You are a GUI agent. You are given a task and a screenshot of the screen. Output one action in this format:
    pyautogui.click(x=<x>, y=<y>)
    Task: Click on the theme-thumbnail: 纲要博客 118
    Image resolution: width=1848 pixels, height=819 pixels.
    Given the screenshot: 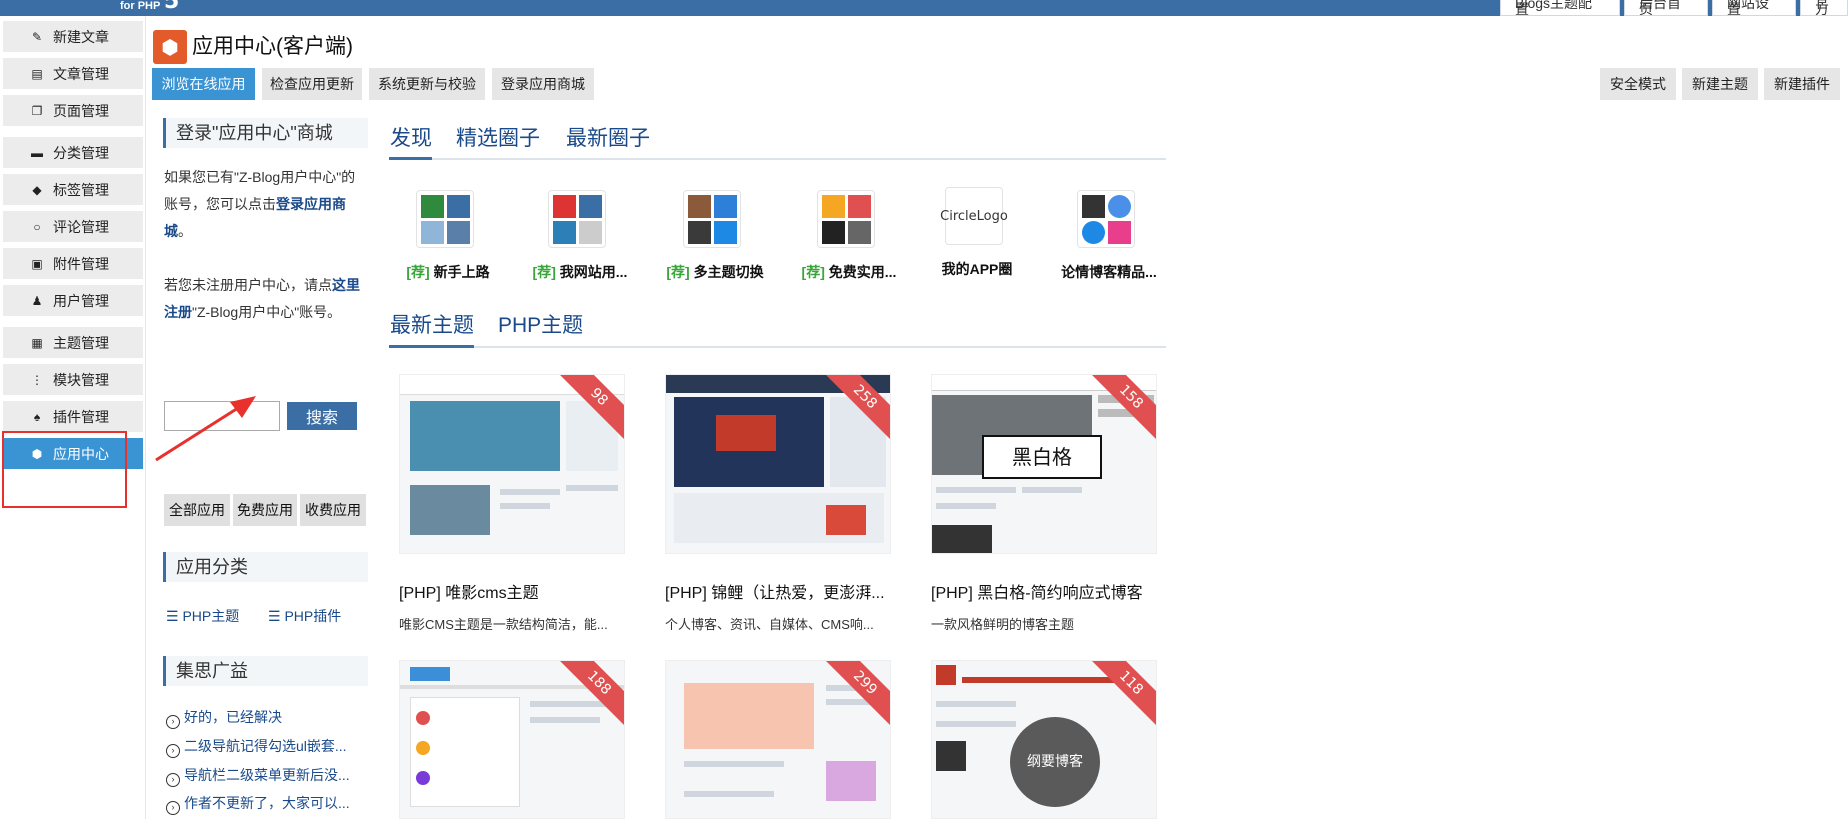 What is the action you would take?
    pyautogui.click(x=1044, y=739)
    